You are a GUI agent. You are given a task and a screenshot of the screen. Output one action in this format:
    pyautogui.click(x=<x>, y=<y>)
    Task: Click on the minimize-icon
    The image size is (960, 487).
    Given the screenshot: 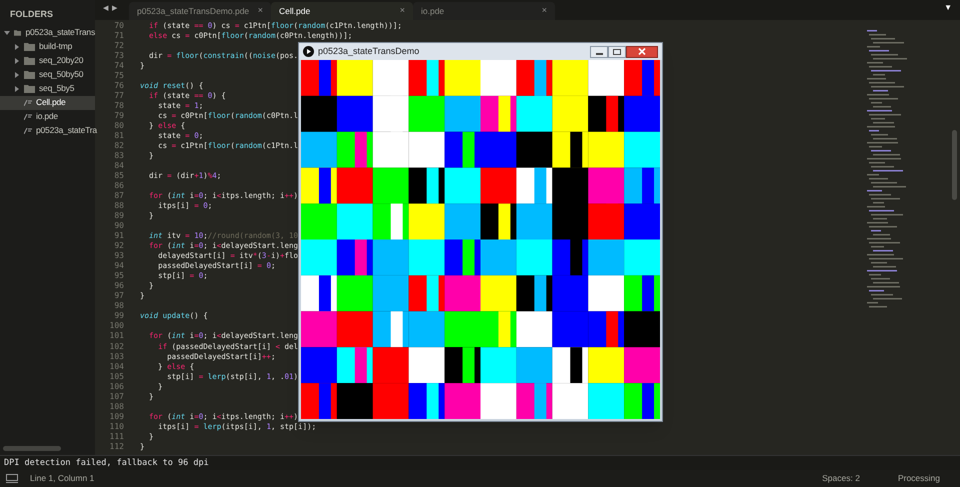 What is the action you would take?
    pyautogui.click(x=599, y=53)
    